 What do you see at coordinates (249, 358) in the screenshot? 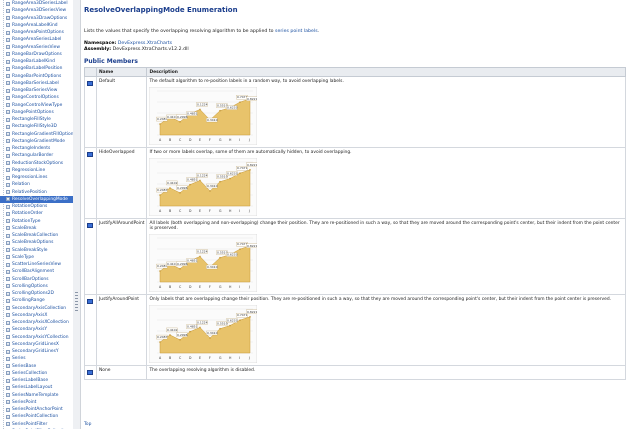
I see `x-tick-label: J` at bounding box center [249, 358].